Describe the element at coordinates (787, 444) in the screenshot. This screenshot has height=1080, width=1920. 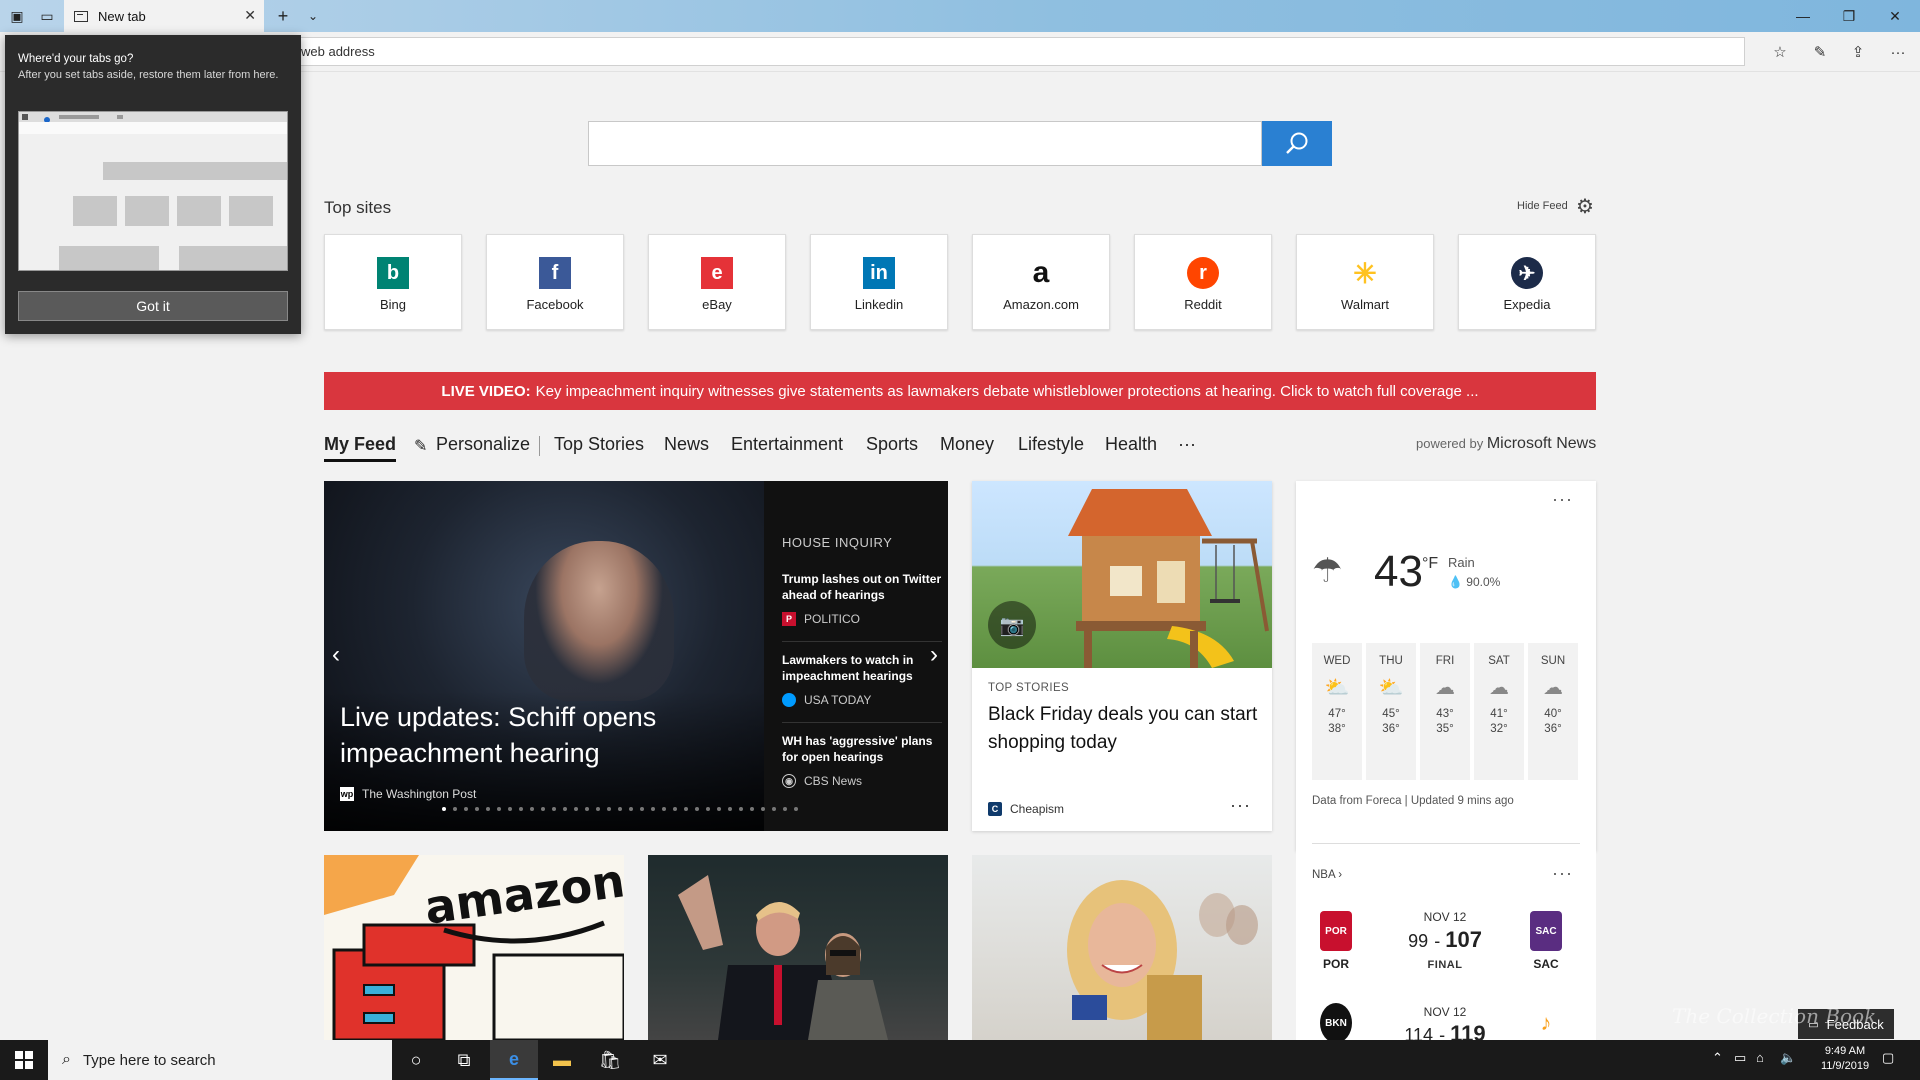
I see `tab-entertainment: Entertainment` at that location.